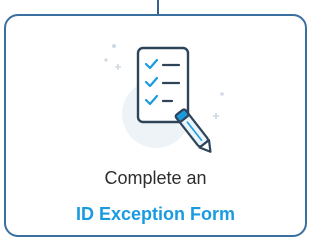  What do you see at coordinates (158, 7) in the screenshot?
I see `connector-line` at bounding box center [158, 7].